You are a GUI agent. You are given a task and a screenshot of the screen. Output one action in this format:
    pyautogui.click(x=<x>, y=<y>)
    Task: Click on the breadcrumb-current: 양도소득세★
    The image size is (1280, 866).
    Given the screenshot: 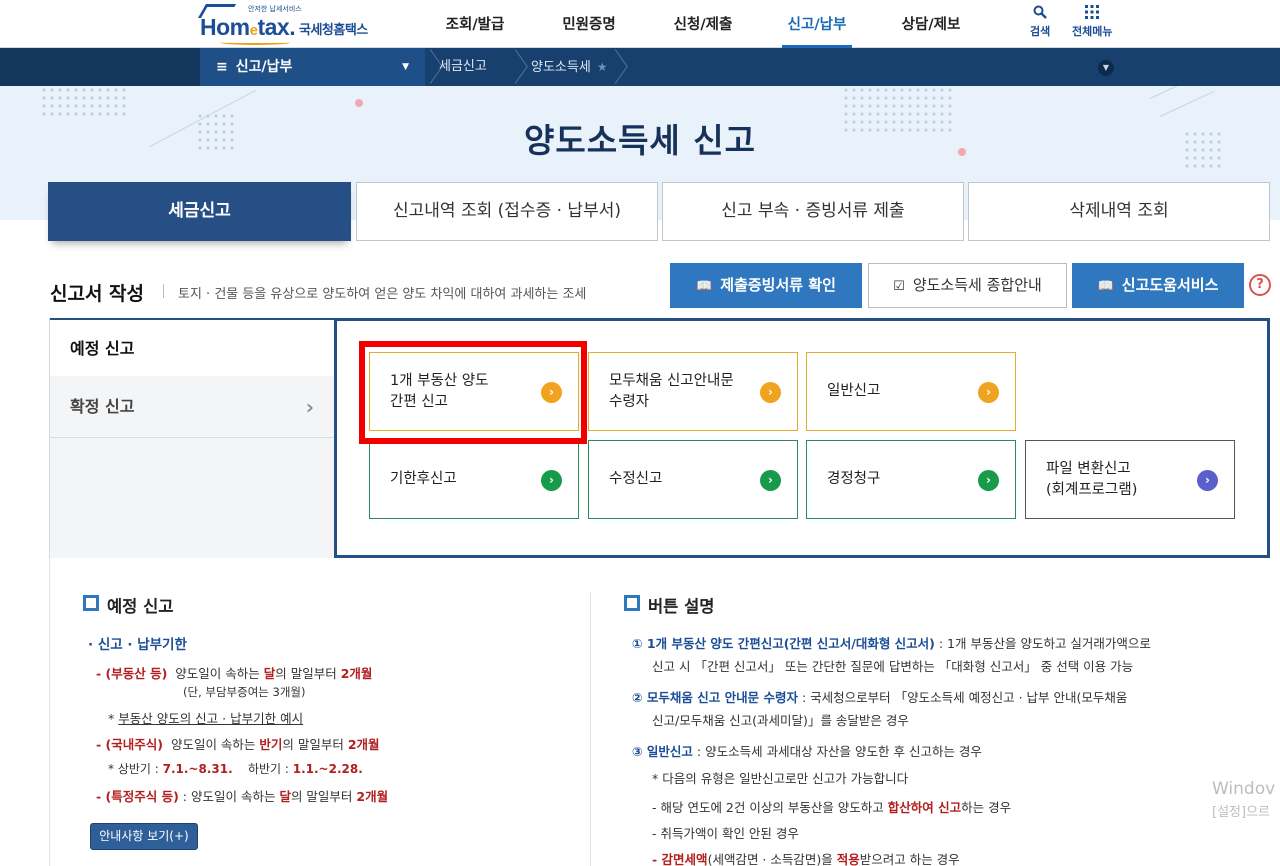 What is the action you would take?
    pyautogui.click(x=569, y=67)
    